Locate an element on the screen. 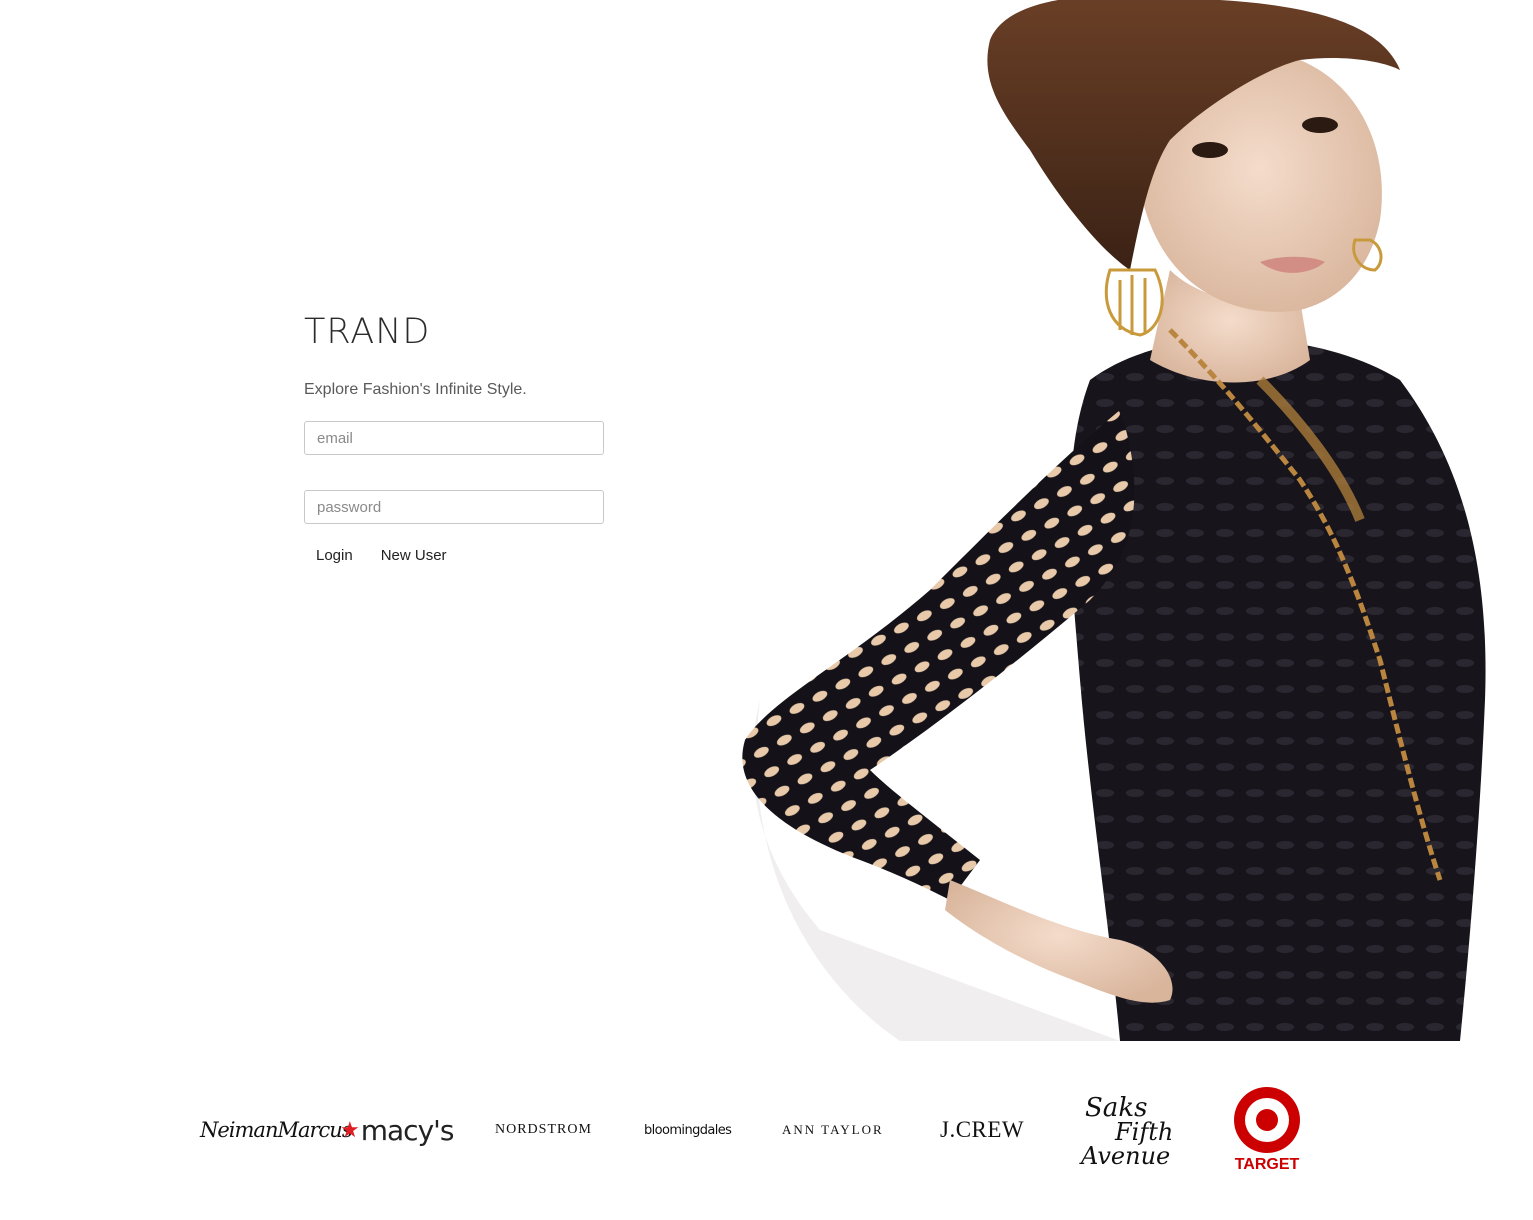 The image size is (1533, 1220). saks-wordmark: Saks Fifth Avenue is located at coordinates (1126, 1131).